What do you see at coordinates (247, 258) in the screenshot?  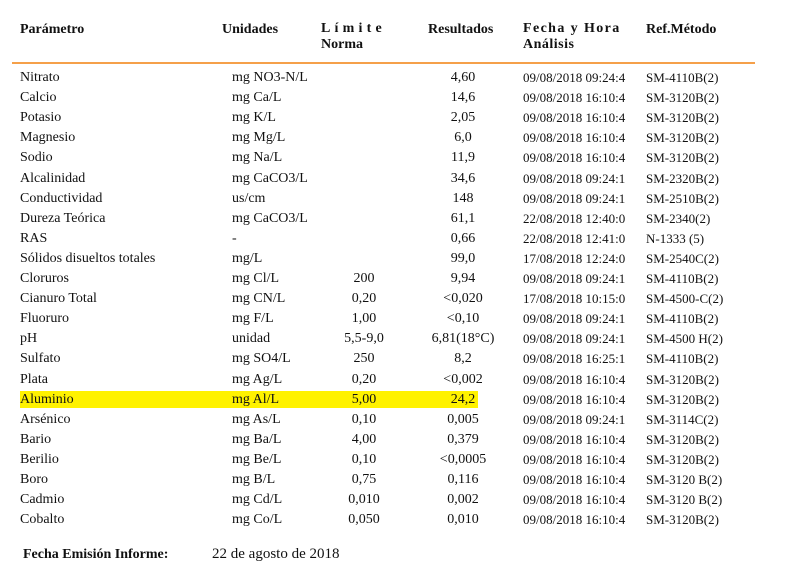 I see `cell-unidades: mg/L` at bounding box center [247, 258].